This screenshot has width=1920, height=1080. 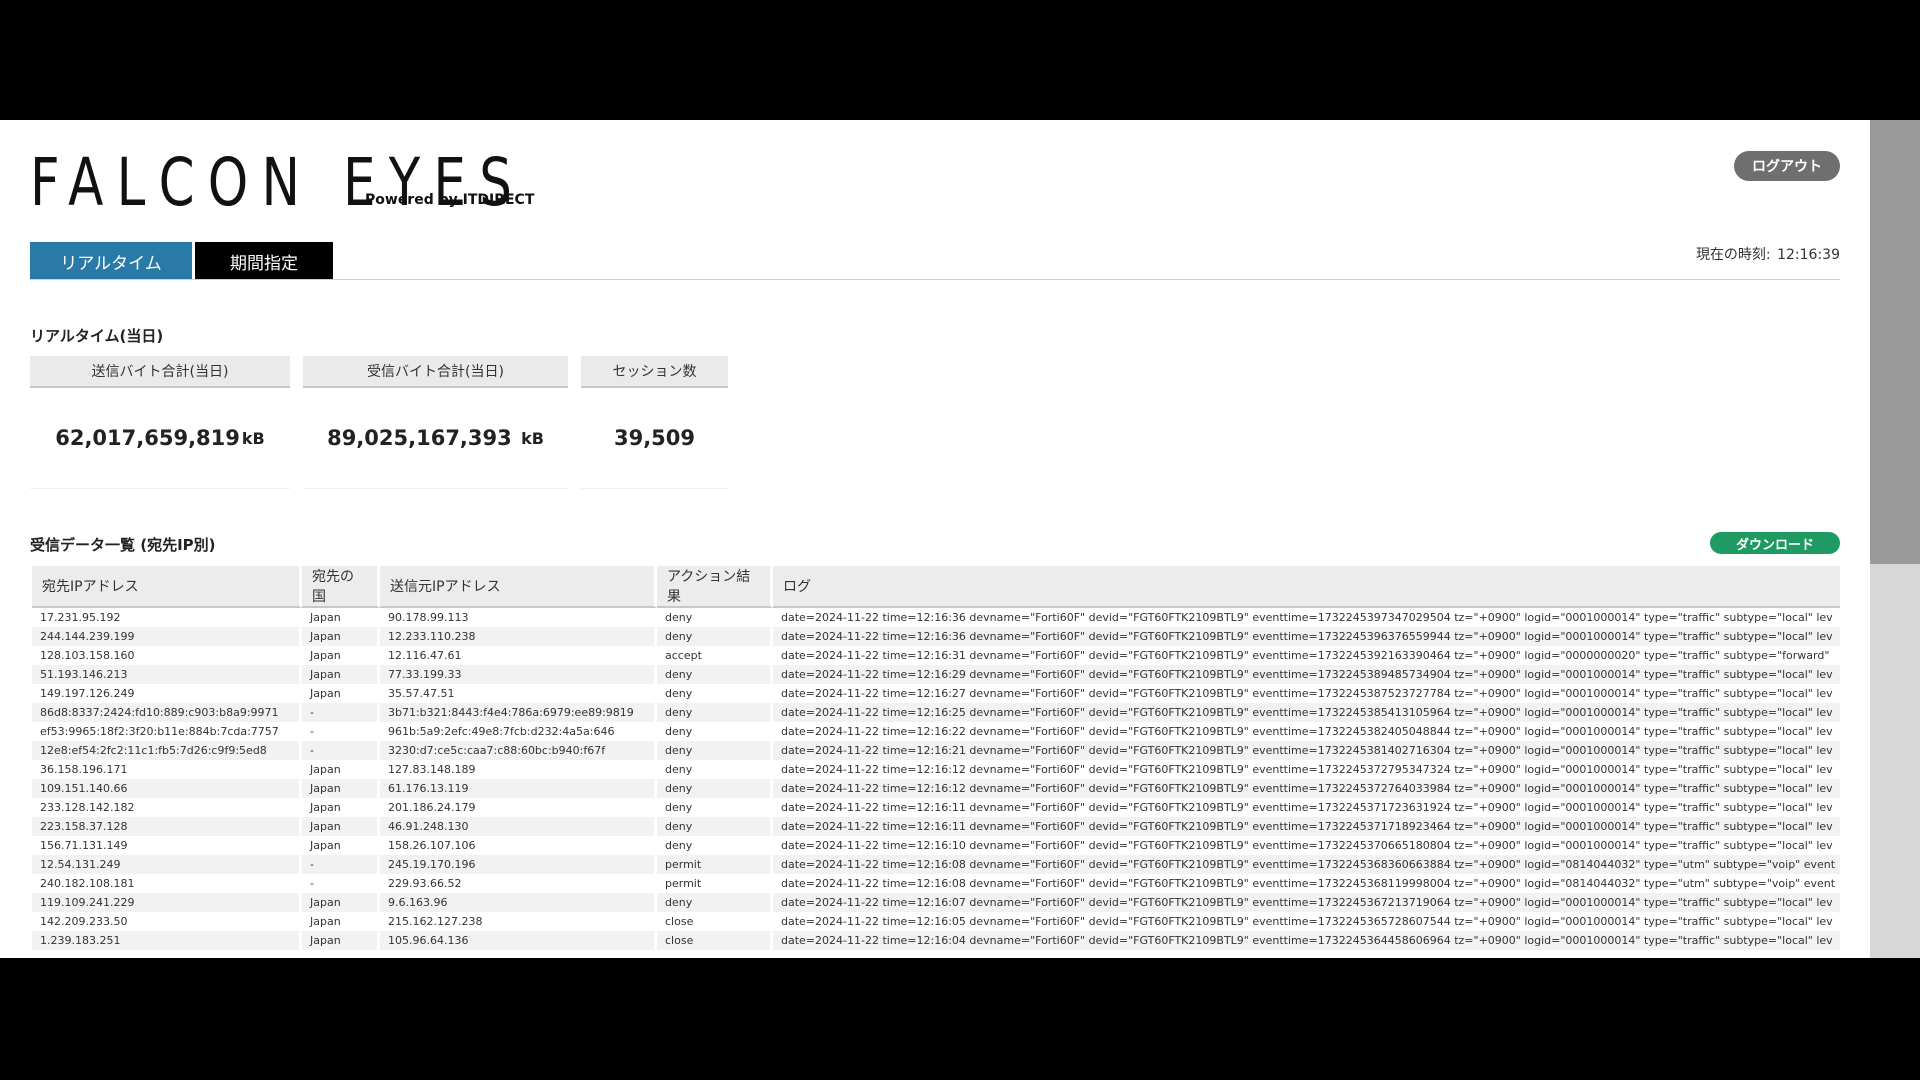 I want to click on cell-dest-ip: 142.209.233.50, so click(x=167, y=921).